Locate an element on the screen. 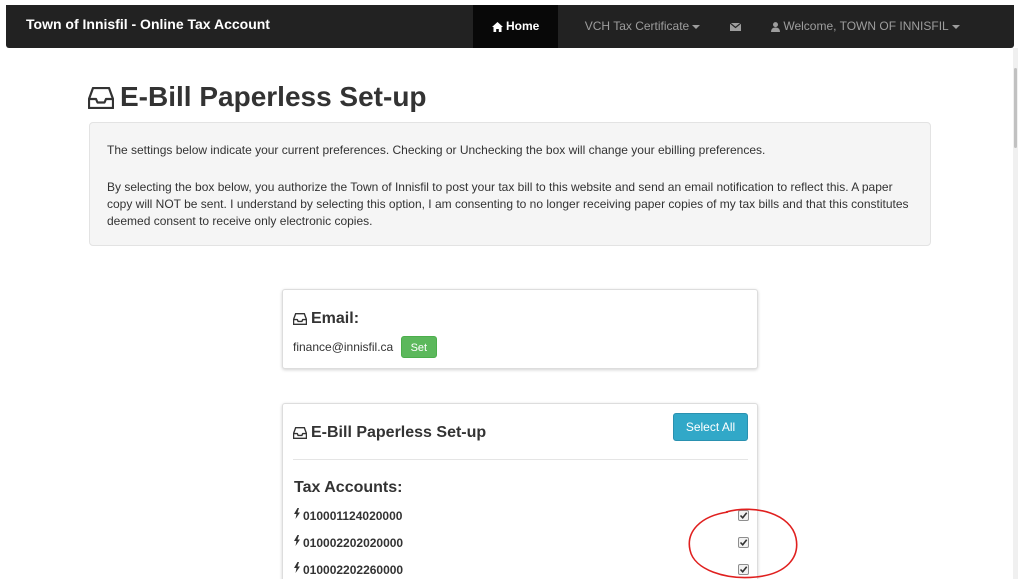  page-title: E-Bill Paperless Set-up is located at coordinates (257, 97).